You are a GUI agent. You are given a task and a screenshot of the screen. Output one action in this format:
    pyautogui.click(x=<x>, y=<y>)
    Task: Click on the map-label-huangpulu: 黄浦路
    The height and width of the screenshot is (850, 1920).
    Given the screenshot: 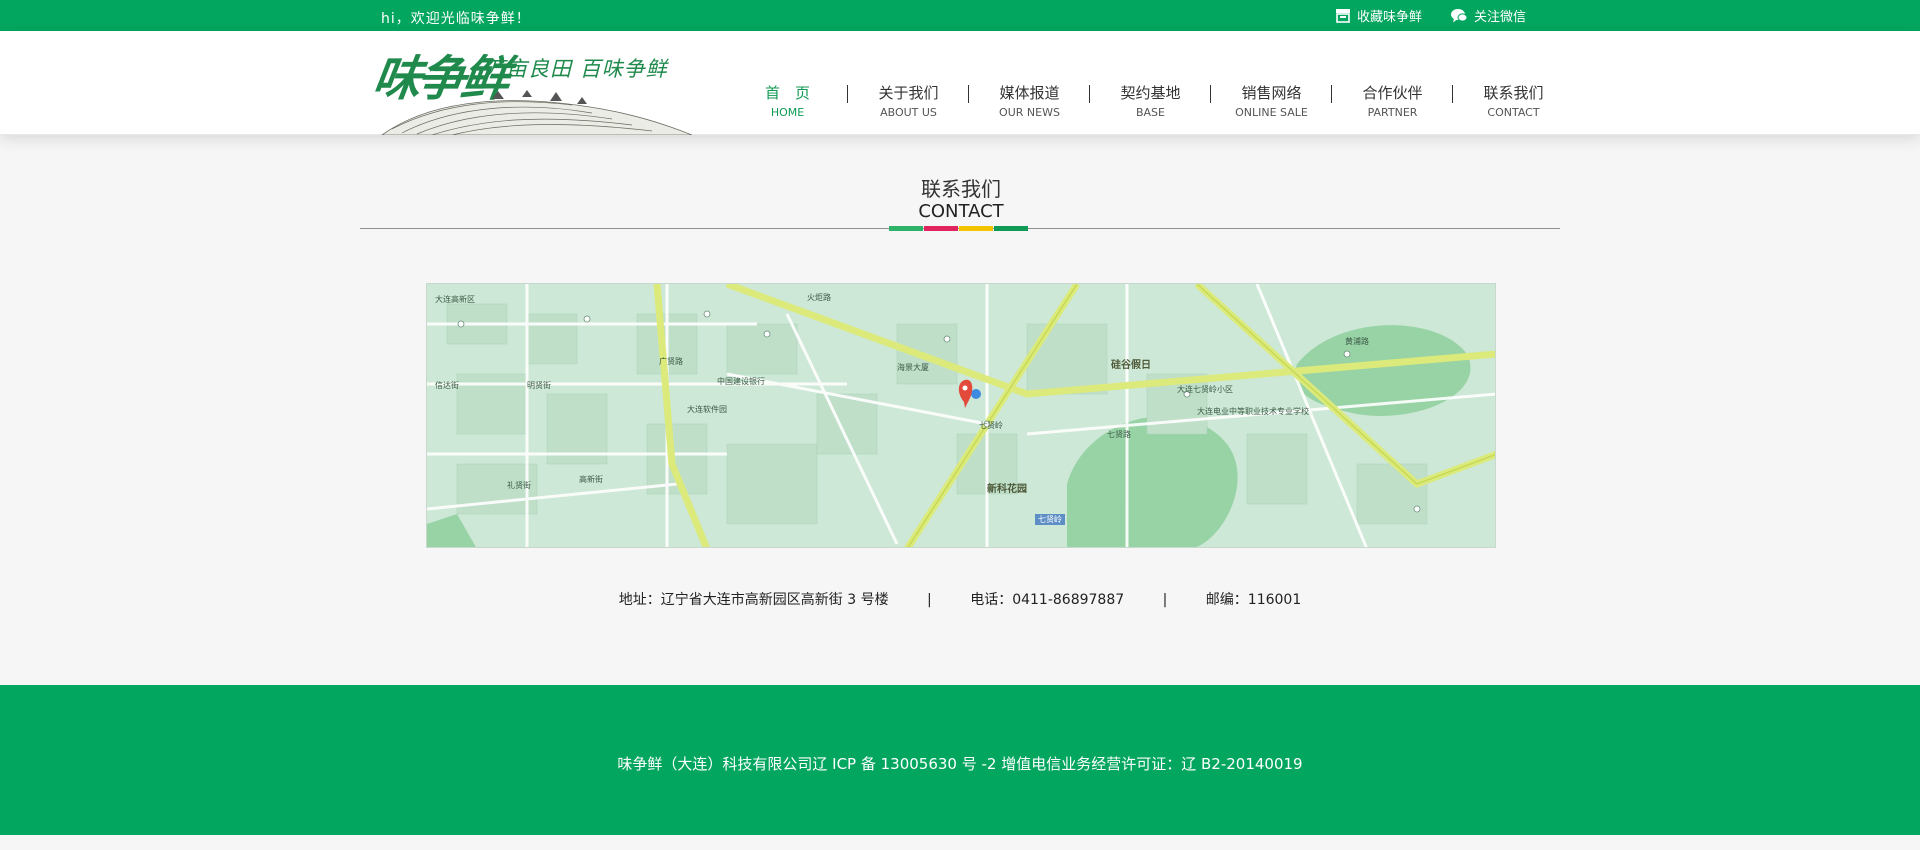 What is the action you would take?
    pyautogui.click(x=1357, y=341)
    